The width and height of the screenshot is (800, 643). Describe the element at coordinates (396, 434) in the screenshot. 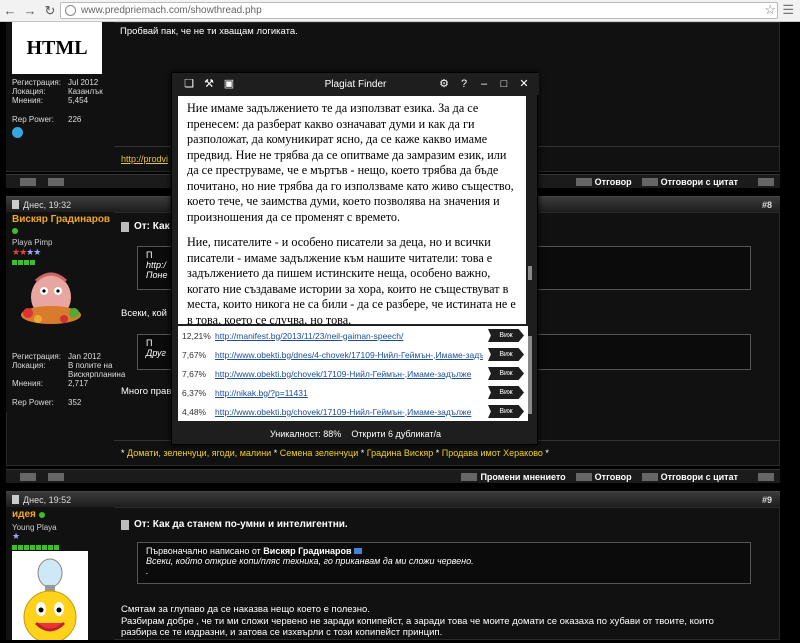

I see `duplicates-count: Открити 6 дубликат/а` at that location.